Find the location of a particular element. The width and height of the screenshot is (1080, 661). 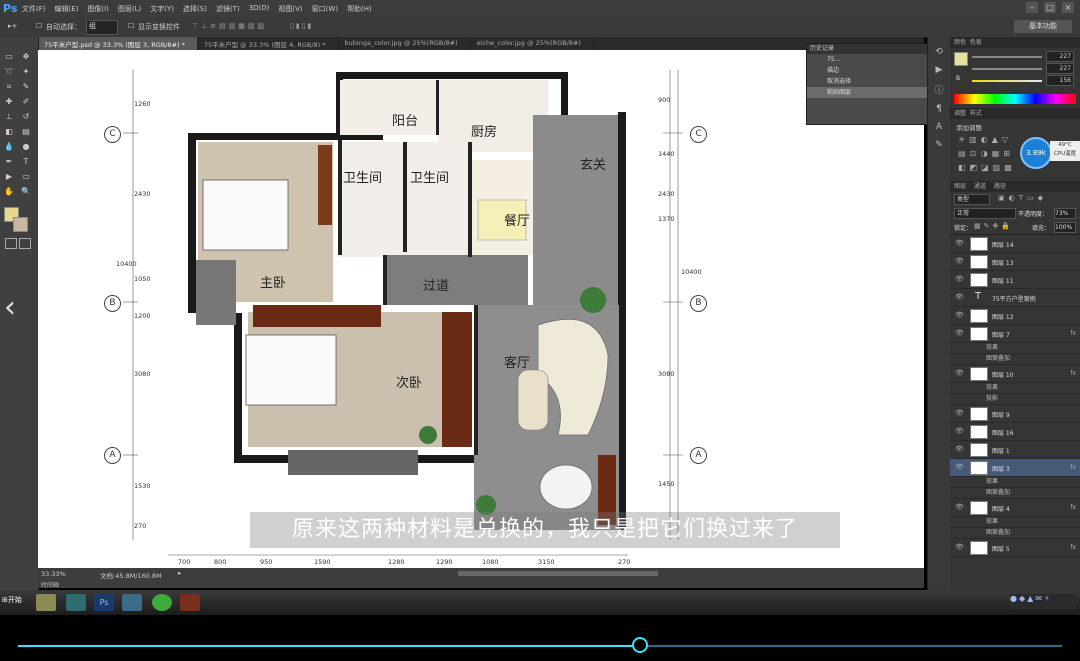

history-item: 粘贴图层 is located at coordinates (867, 92).